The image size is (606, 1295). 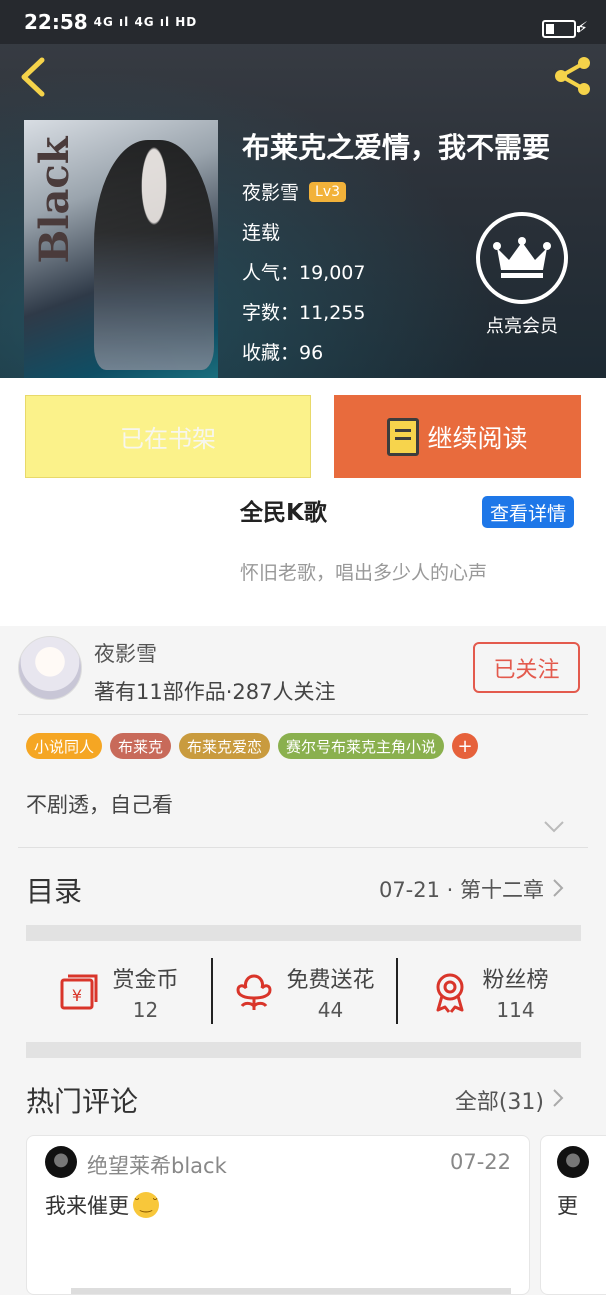 I want to click on red-envelope-icon: ¥, so click(x=79, y=992).